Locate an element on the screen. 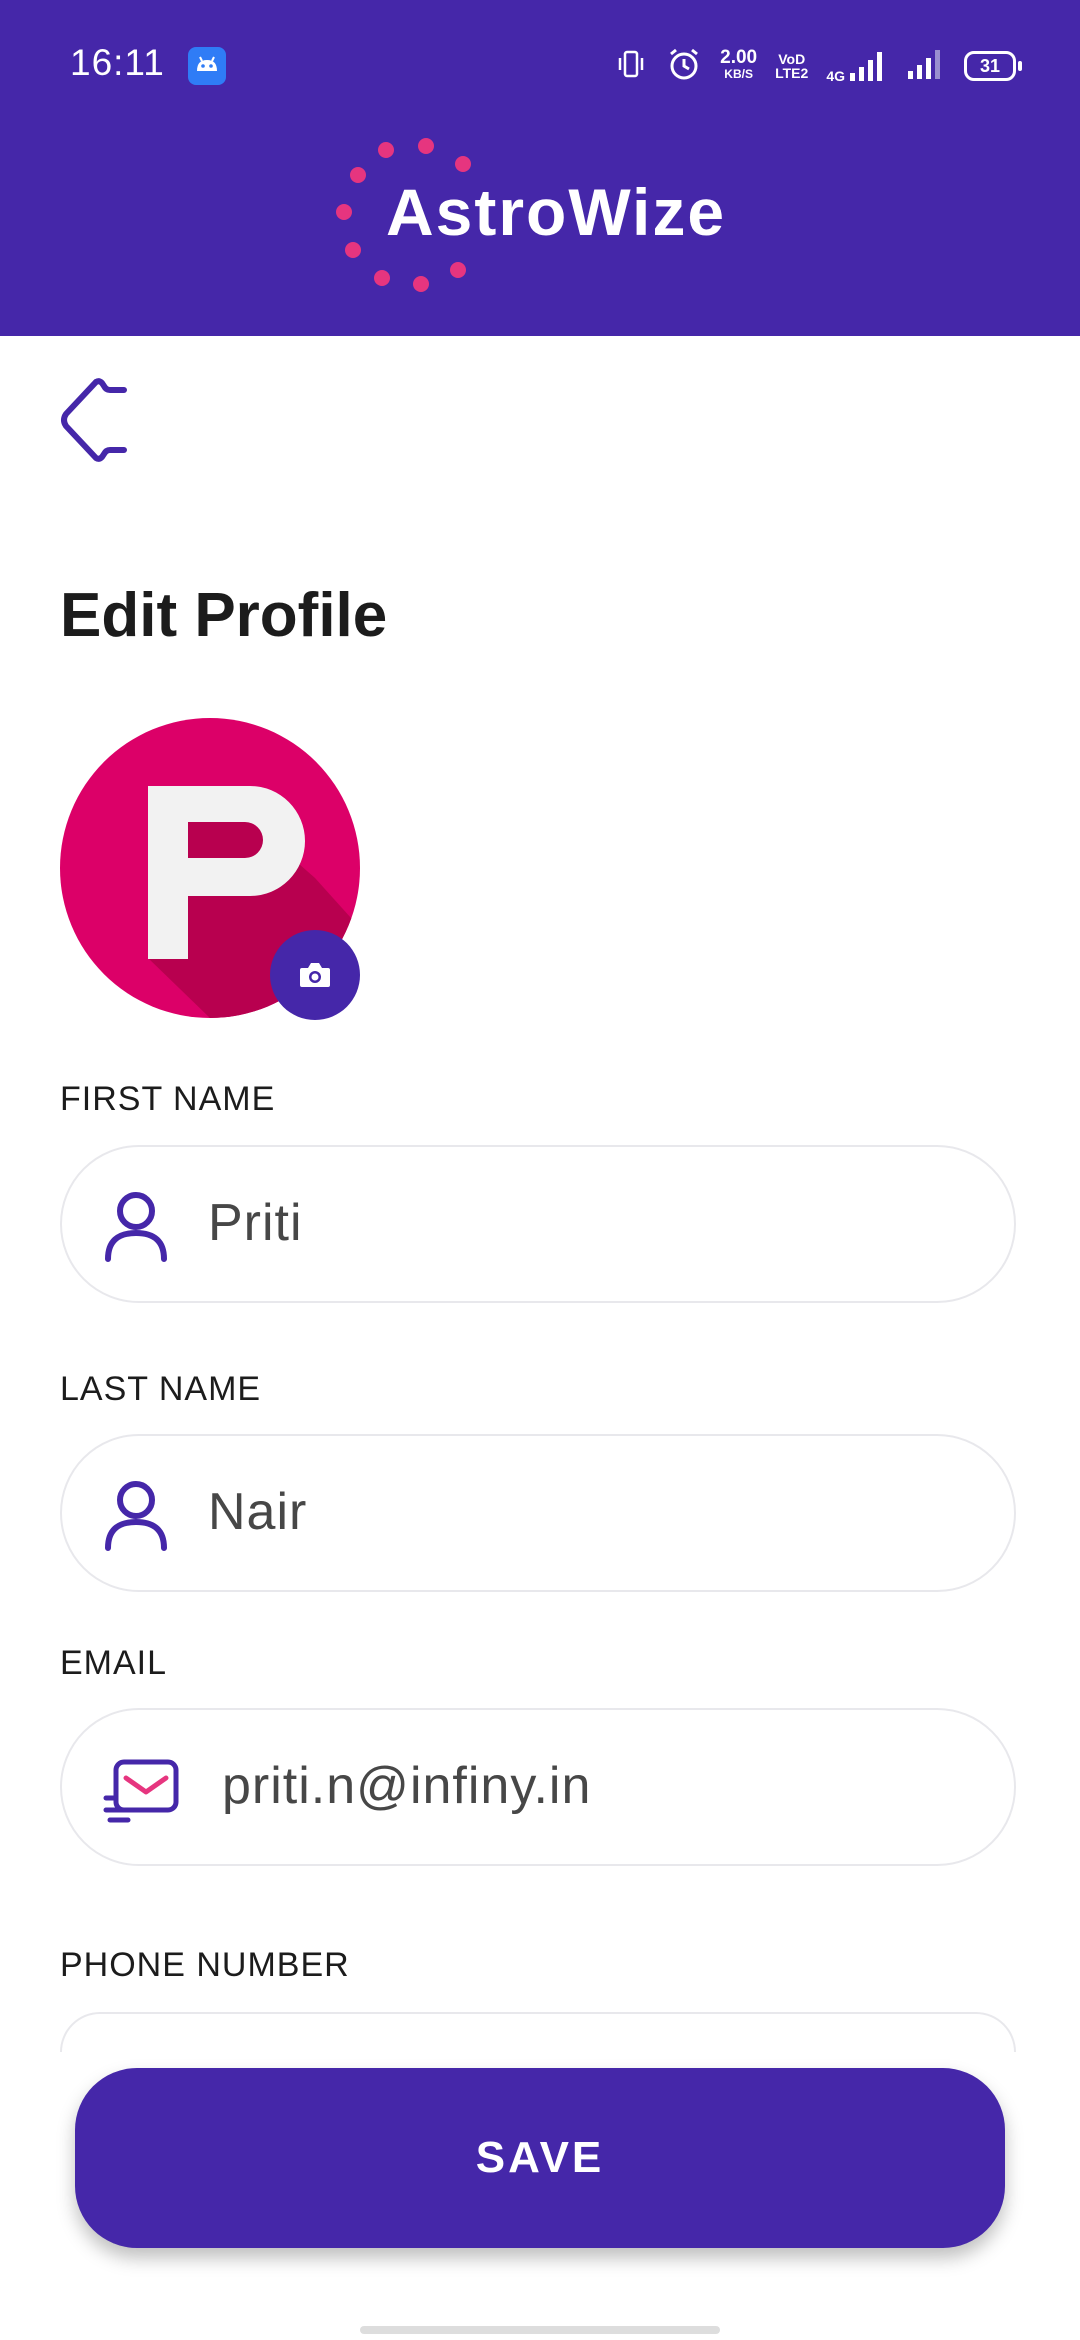 The height and width of the screenshot is (2340, 1080). status-time: 16:11 is located at coordinates (117, 62).